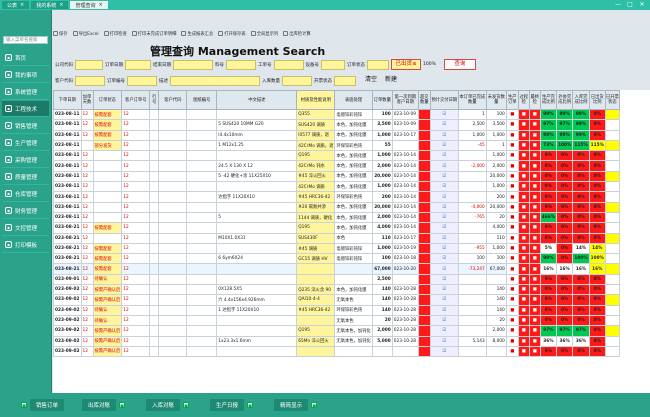  What do you see at coordinates (612, 100) in the screenshot?
I see `column-header: 已开票状态` at bounding box center [612, 100].